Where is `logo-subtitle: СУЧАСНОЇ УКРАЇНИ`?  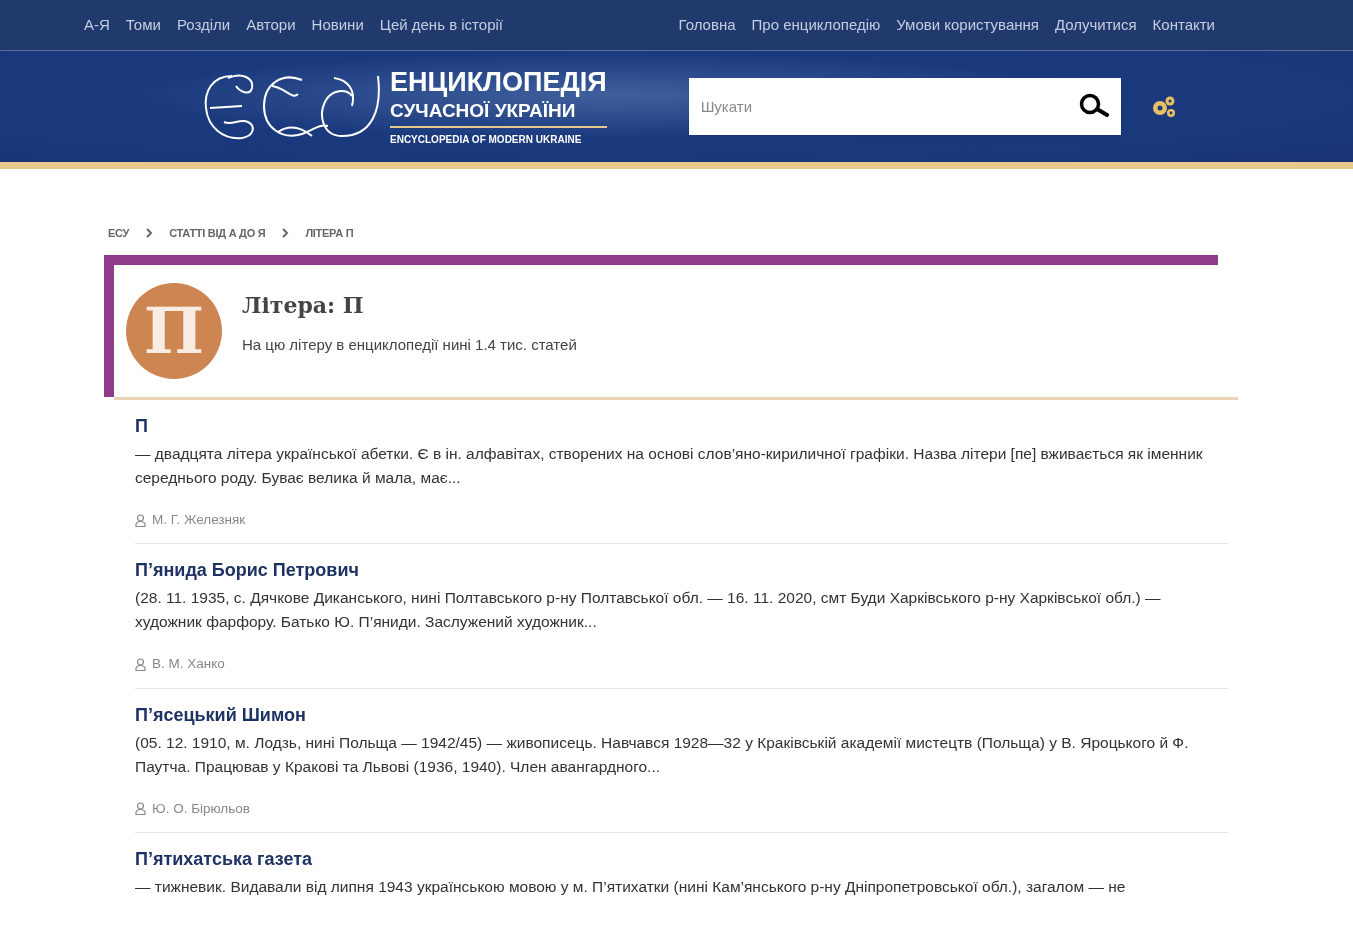
logo-subtitle: СУЧАСНОЇ УКРАЇНИ is located at coordinates (498, 113).